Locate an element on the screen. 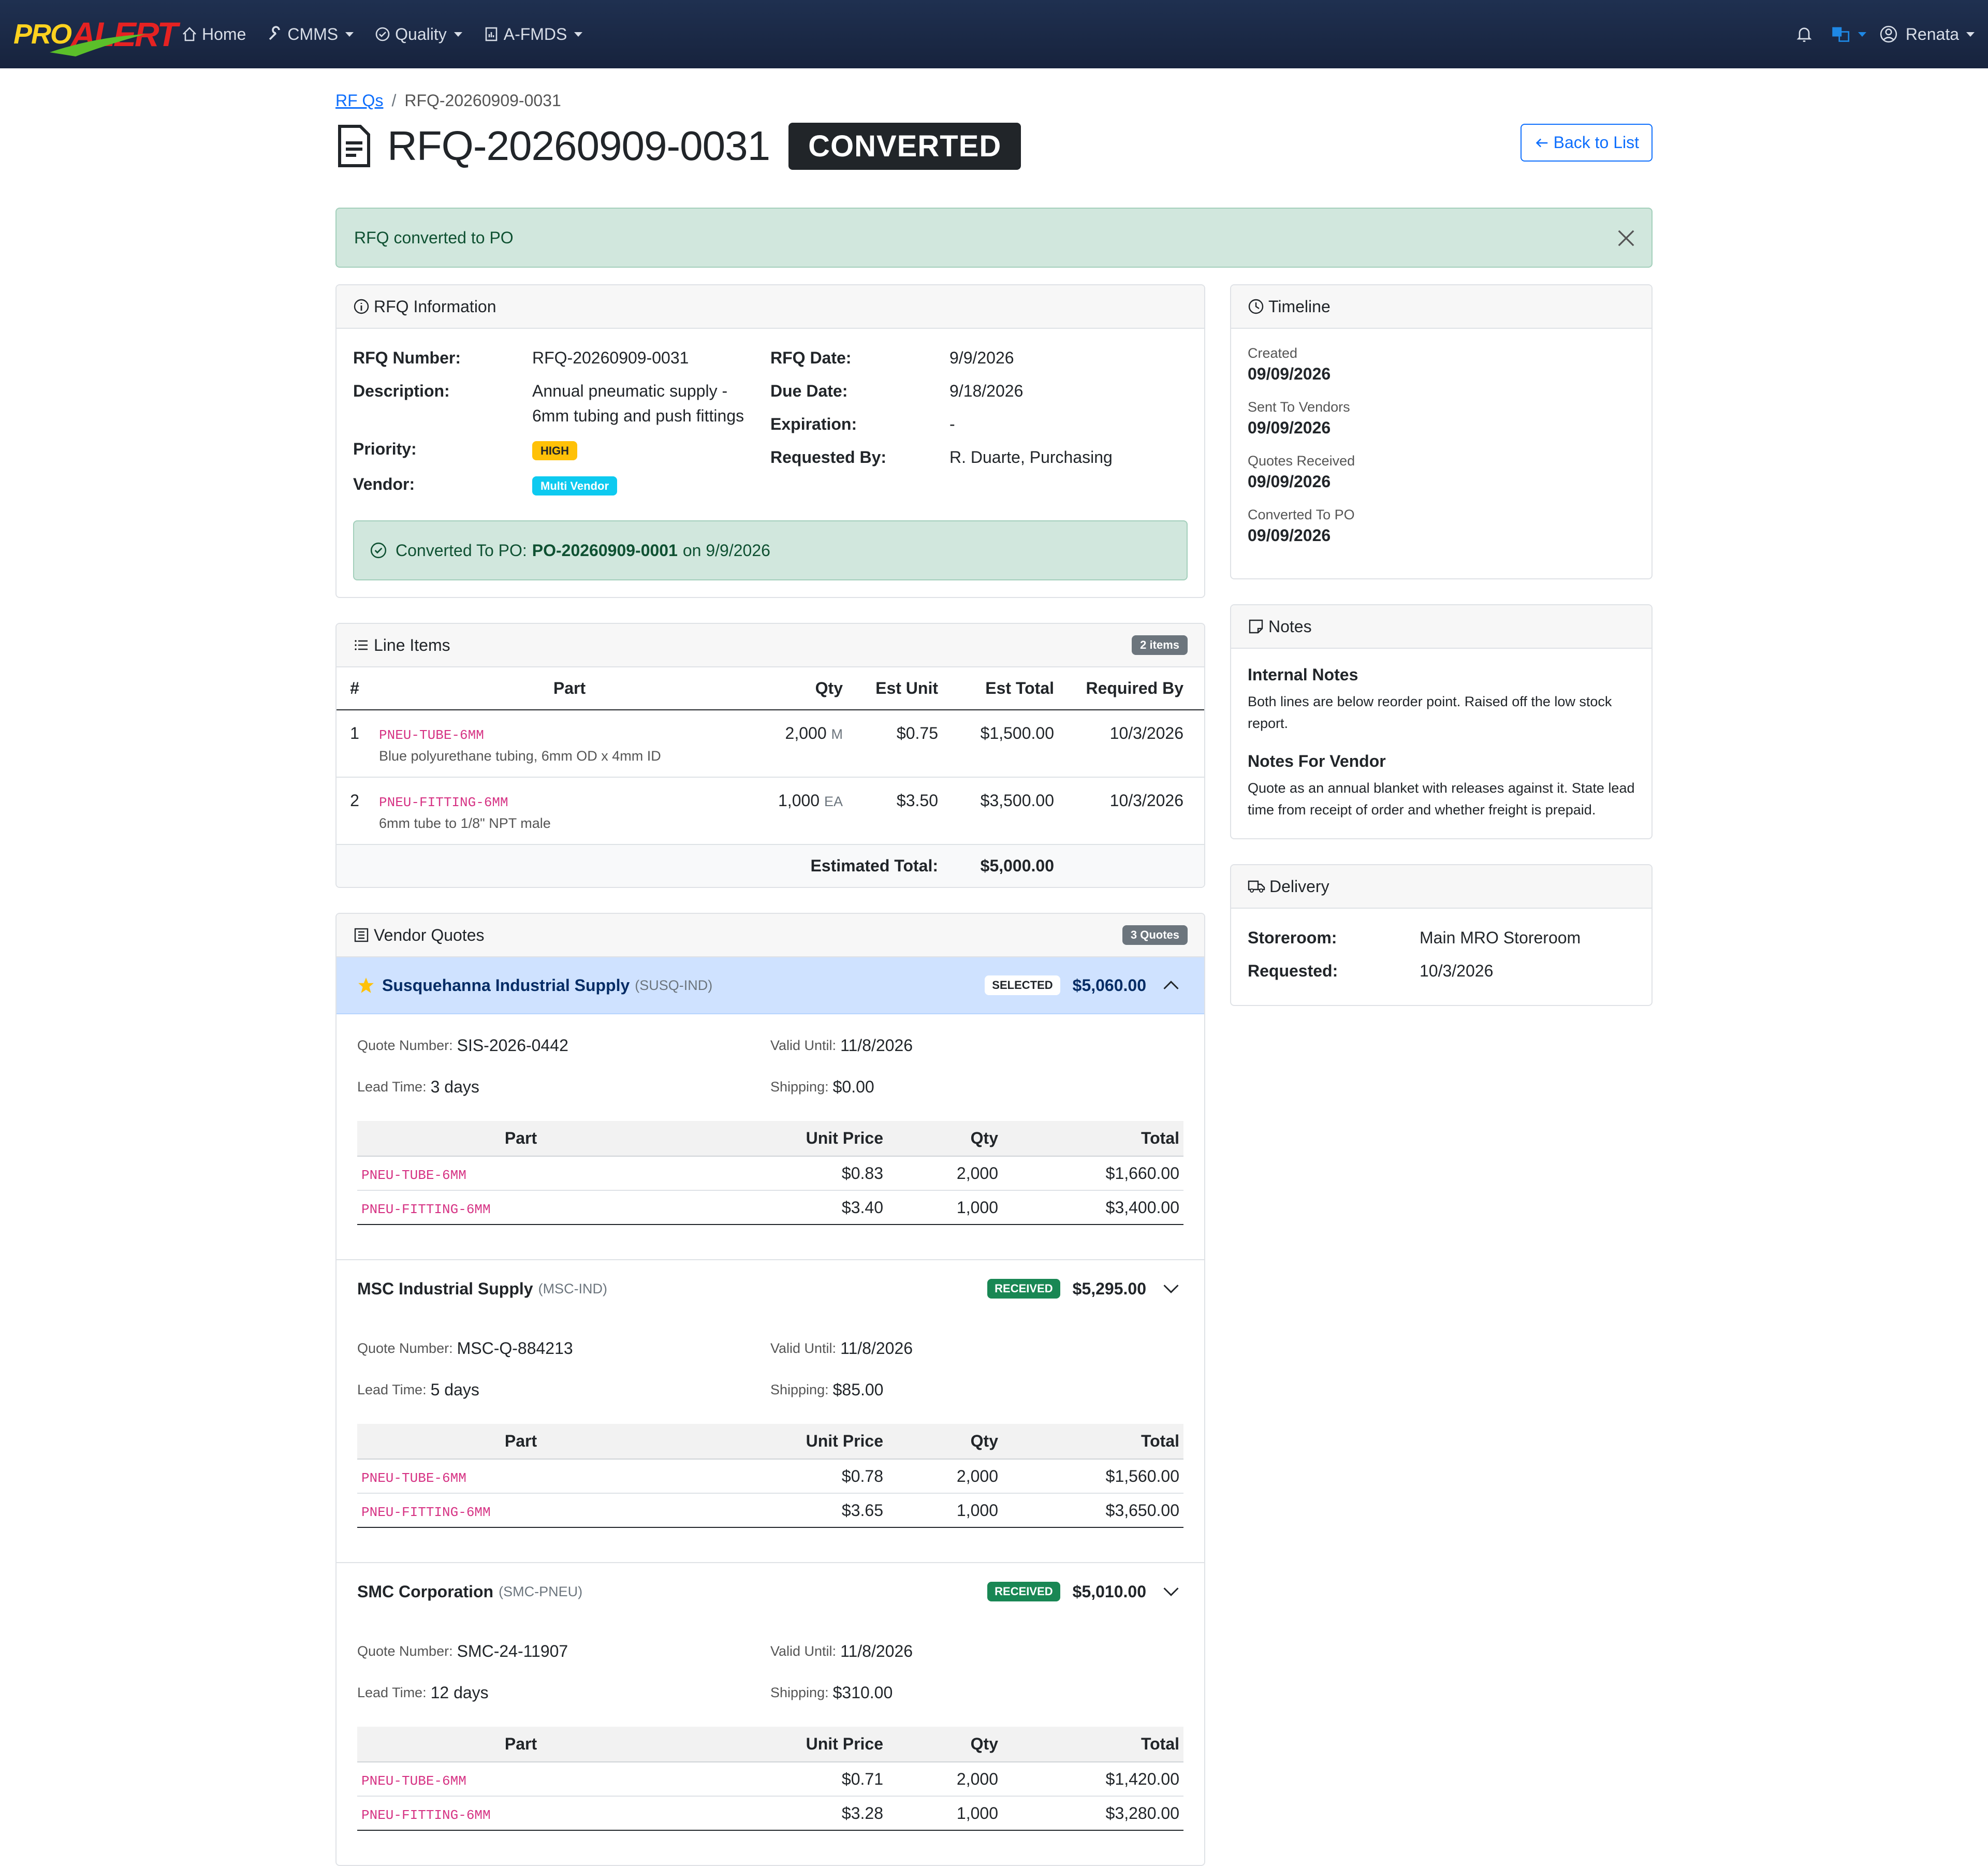 This screenshot has height=1866, width=1988. quote-number-value: SMC-24-11907 is located at coordinates (512, 1650).